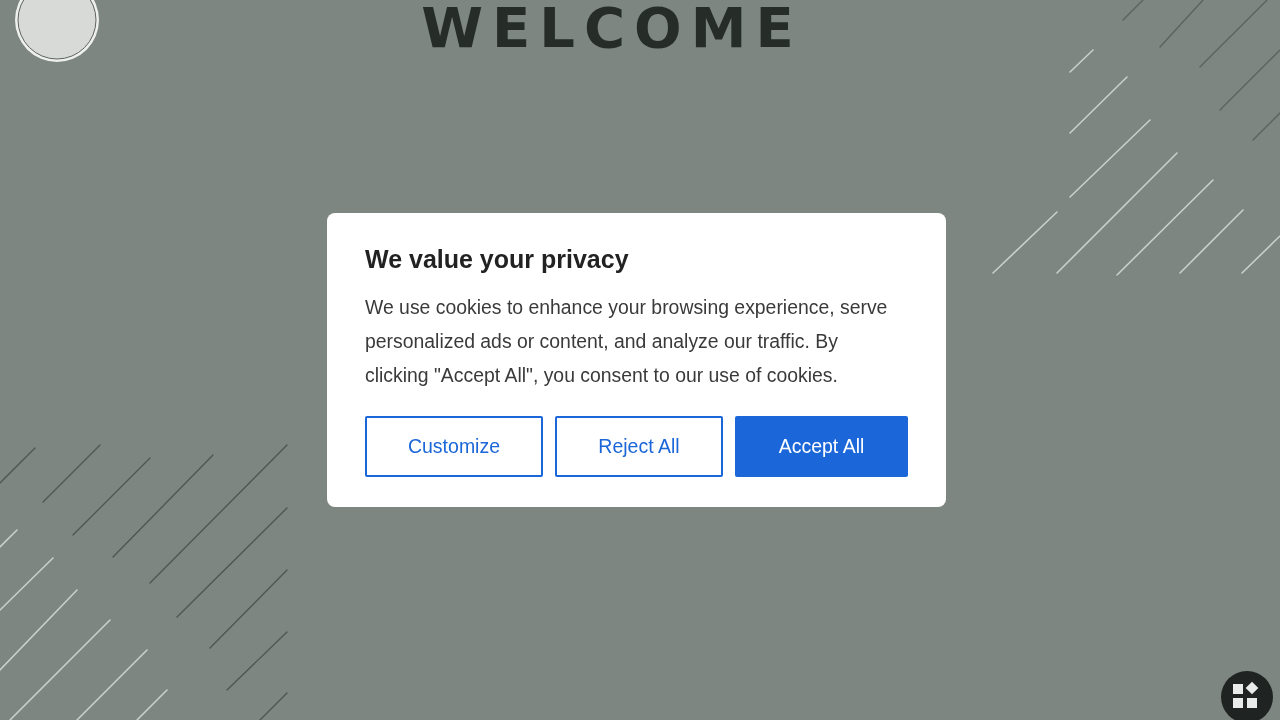  Describe the element at coordinates (454, 446) in the screenshot. I see `dialog-button: Customize` at that location.